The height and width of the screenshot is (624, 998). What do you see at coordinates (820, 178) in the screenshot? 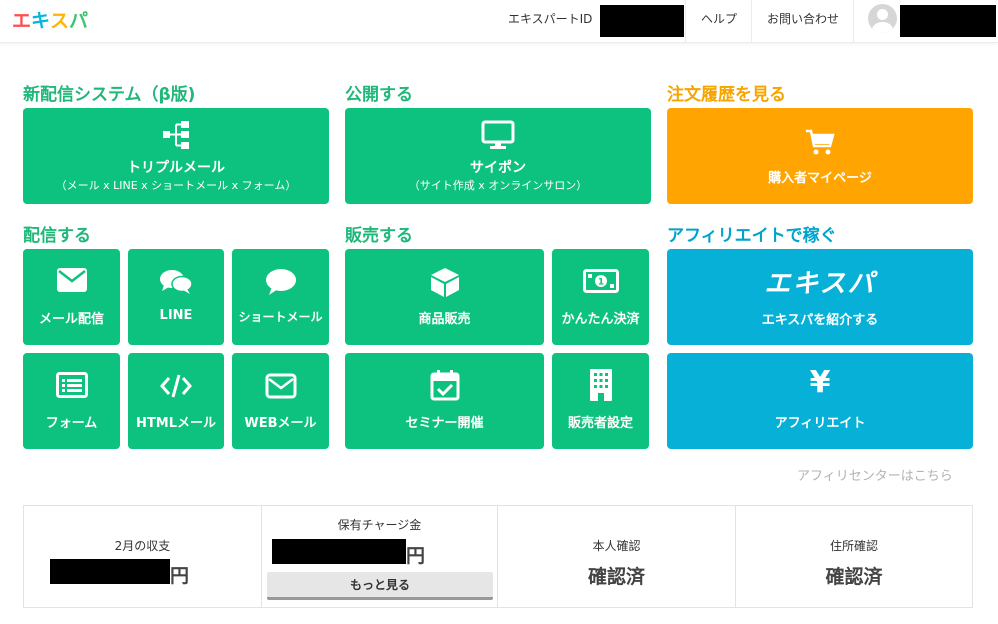
I see `buyer-page-label: 購入者マイページ` at bounding box center [820, 178].